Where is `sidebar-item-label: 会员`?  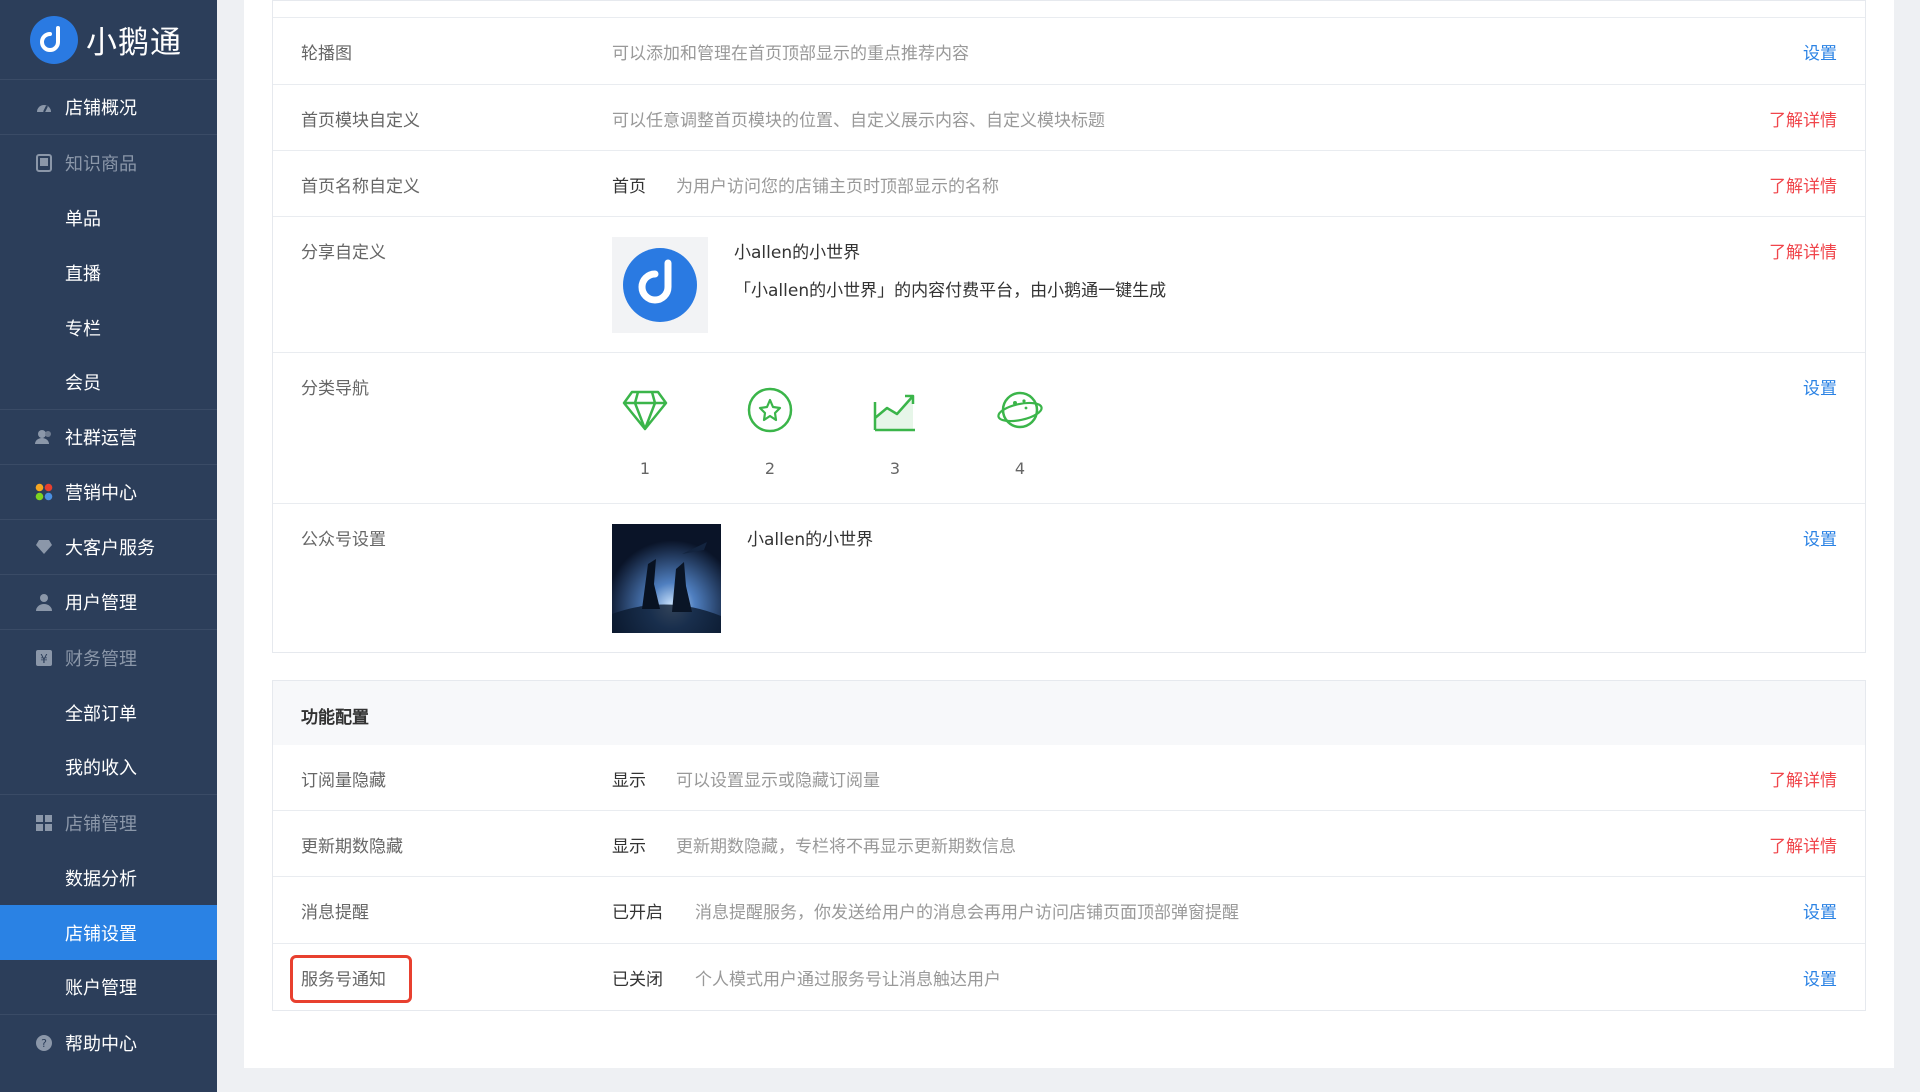 sidebar-item-label: 会员 is located at coordinates (83, 383).